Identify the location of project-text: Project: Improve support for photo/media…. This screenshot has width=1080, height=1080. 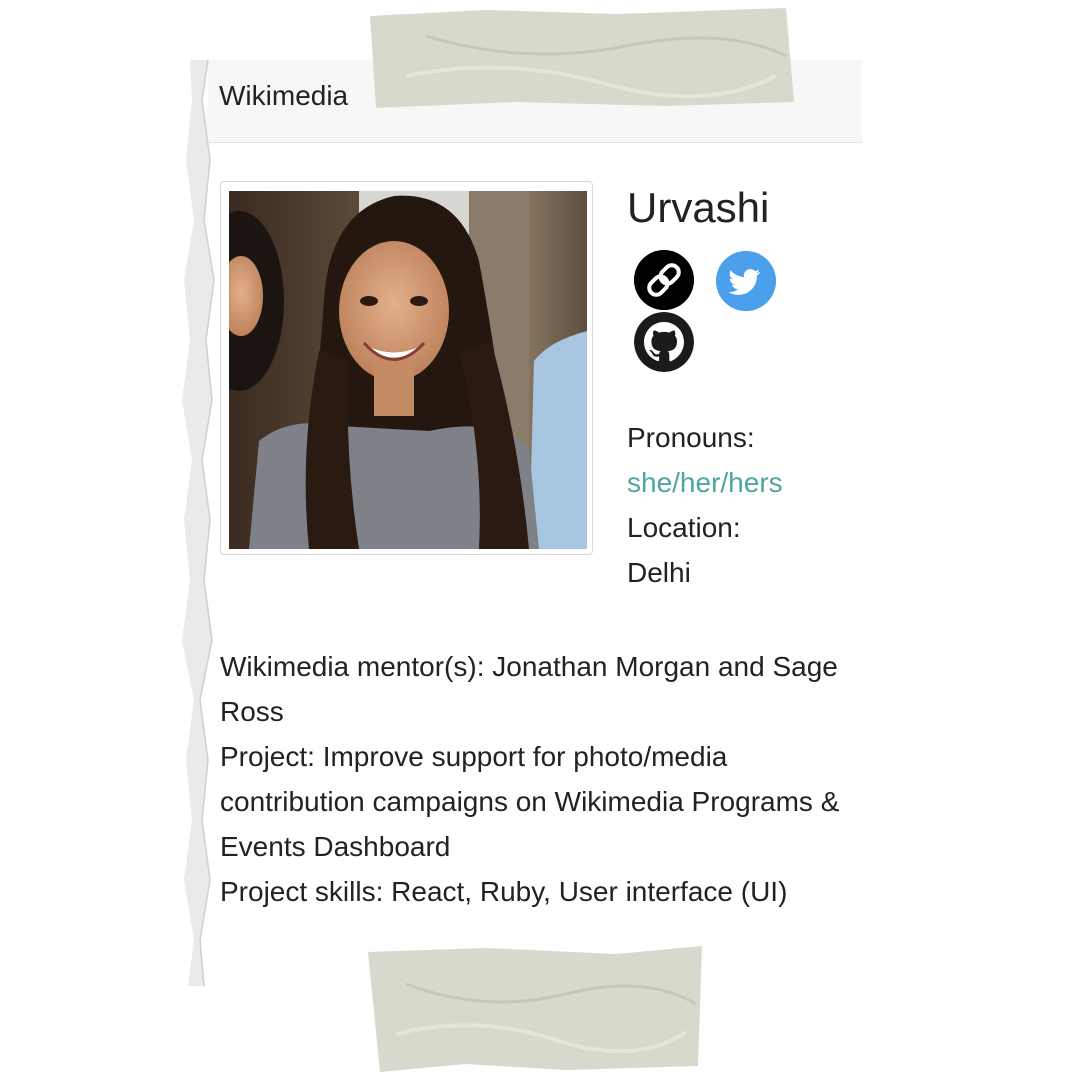
(530, 801).